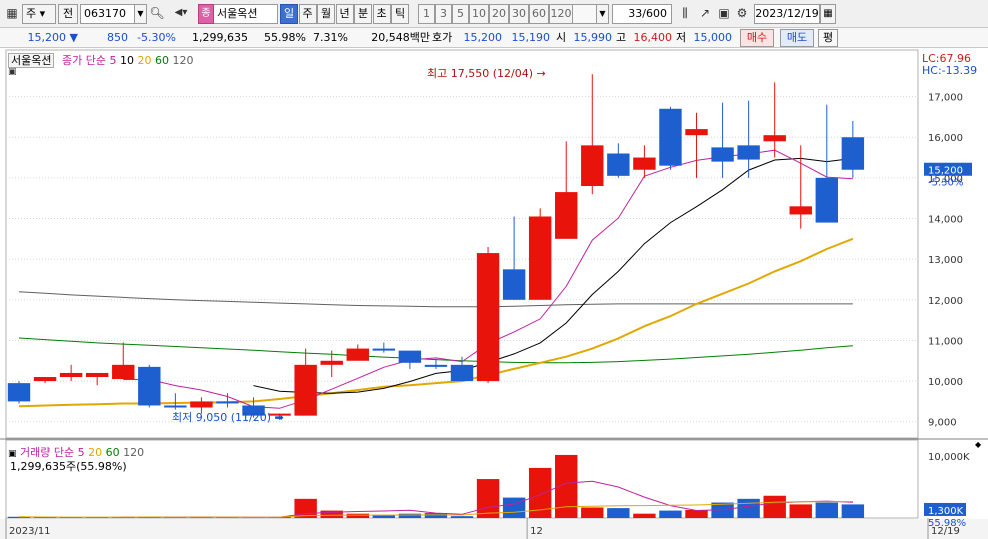  What do you see at coordinates (602, 14) in the screenshot?
I see `interval-dropdown-icon: ▼` at bounding box center [602, 14].